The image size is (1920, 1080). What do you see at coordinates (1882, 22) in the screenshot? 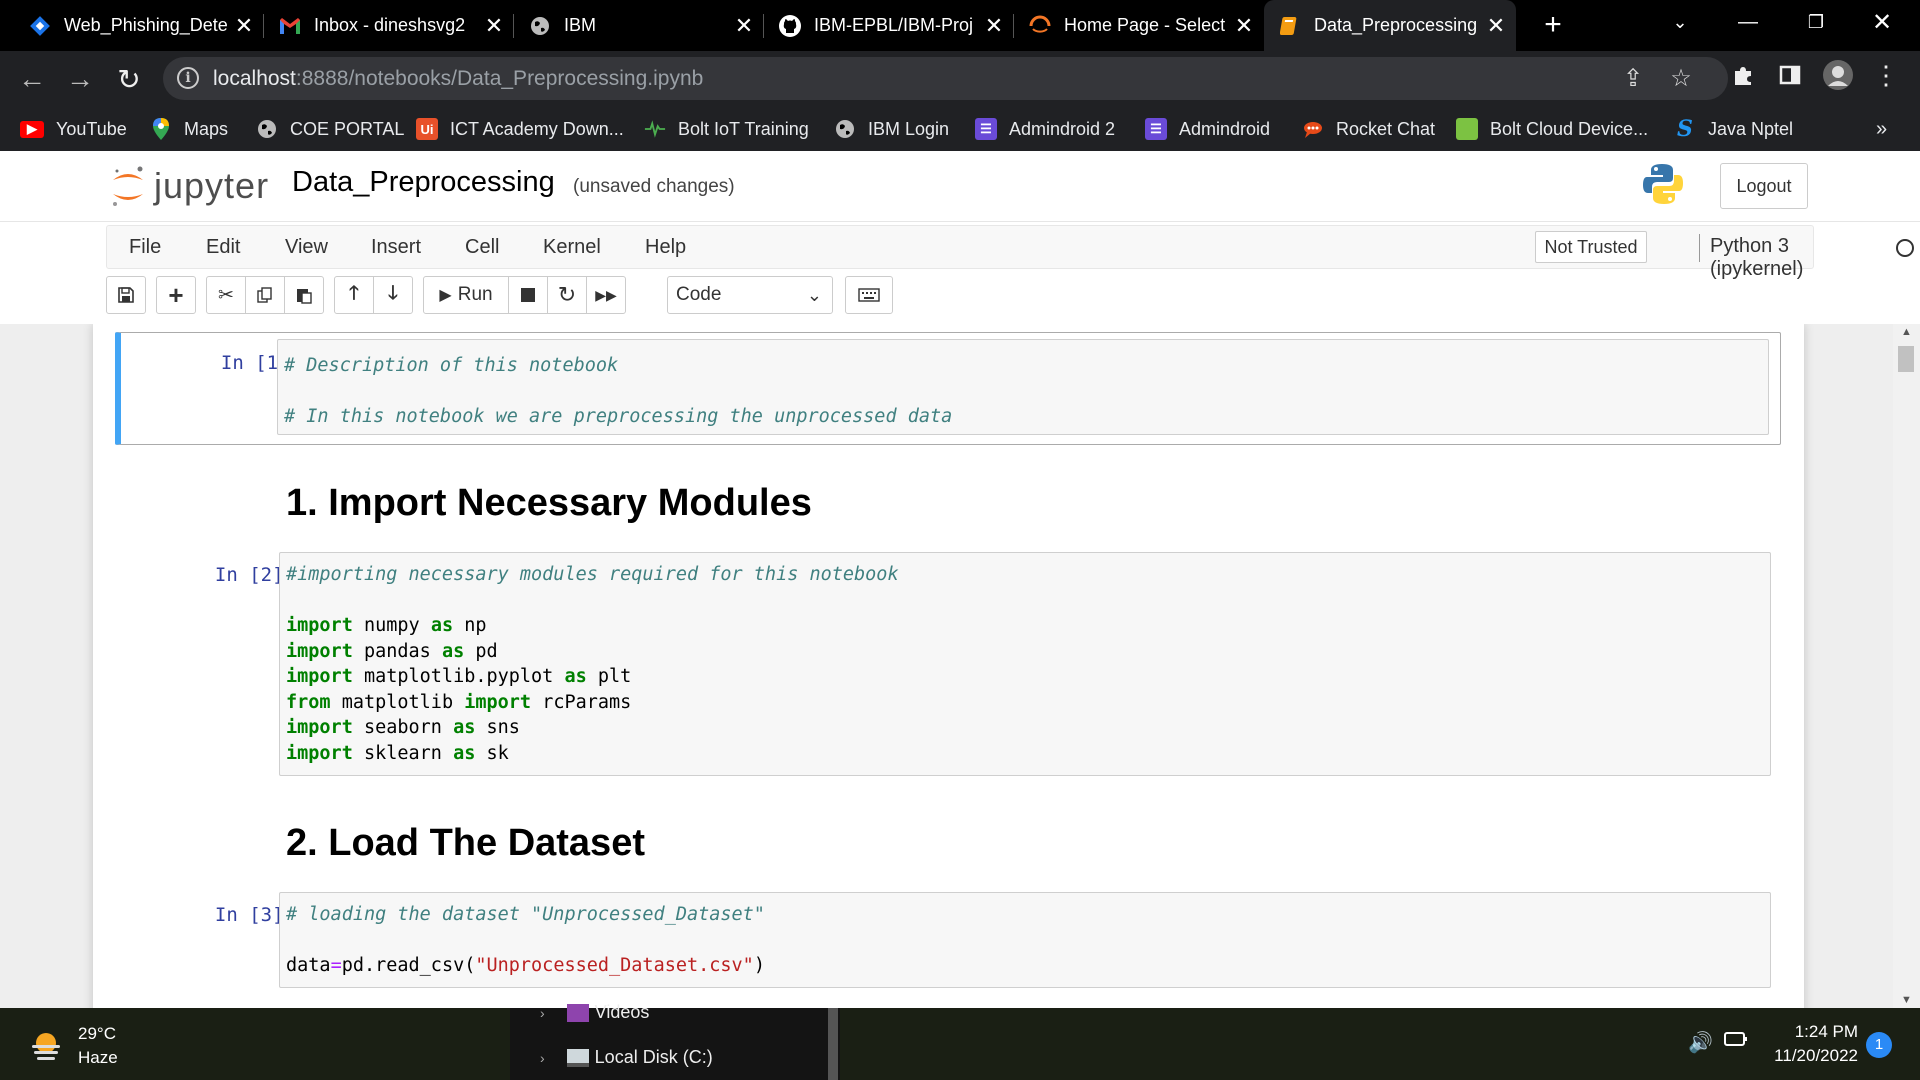
I see `close-window-button: ✕` at bounding box center [1882, 22].